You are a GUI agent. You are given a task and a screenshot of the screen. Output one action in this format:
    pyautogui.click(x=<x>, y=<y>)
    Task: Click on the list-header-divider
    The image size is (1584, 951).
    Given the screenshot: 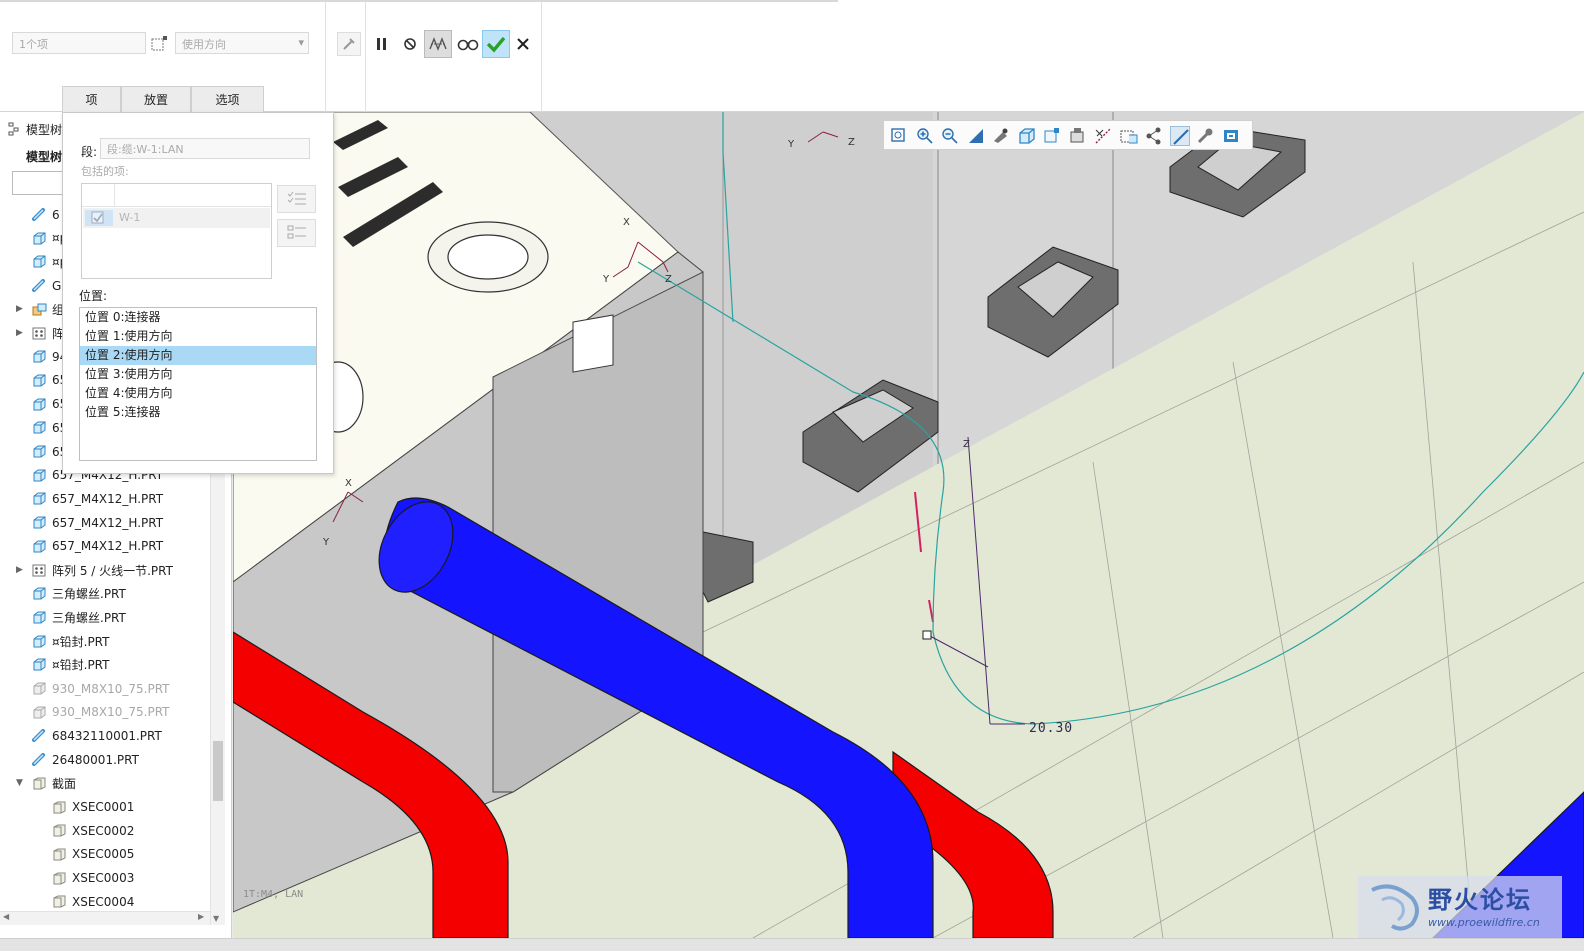 What is the action you would take?
    pyautogui.click(x=114, y=195)
    